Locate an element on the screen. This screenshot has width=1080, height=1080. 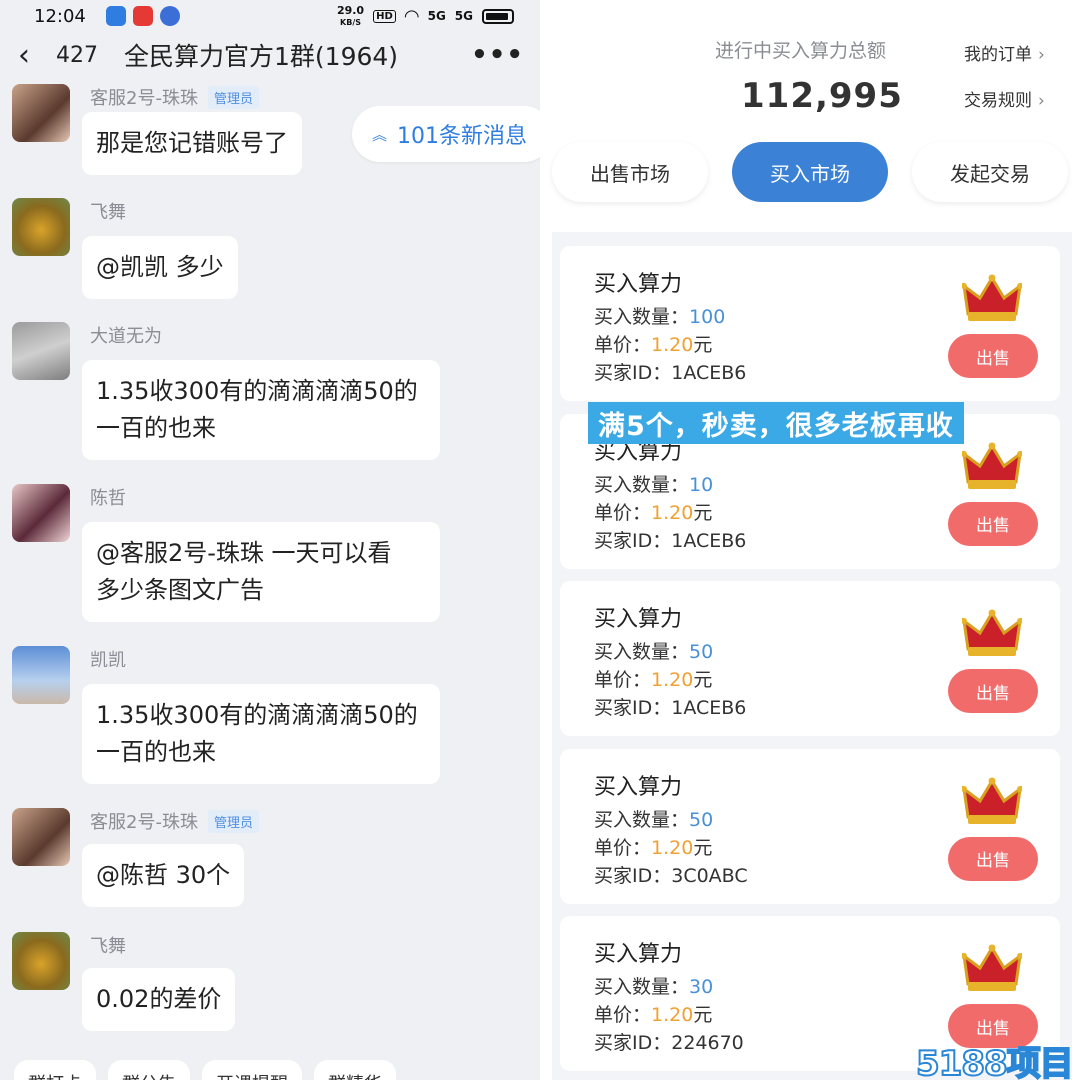
quick-action-highlights: 群精华 is located at coordinates (355, 1070).